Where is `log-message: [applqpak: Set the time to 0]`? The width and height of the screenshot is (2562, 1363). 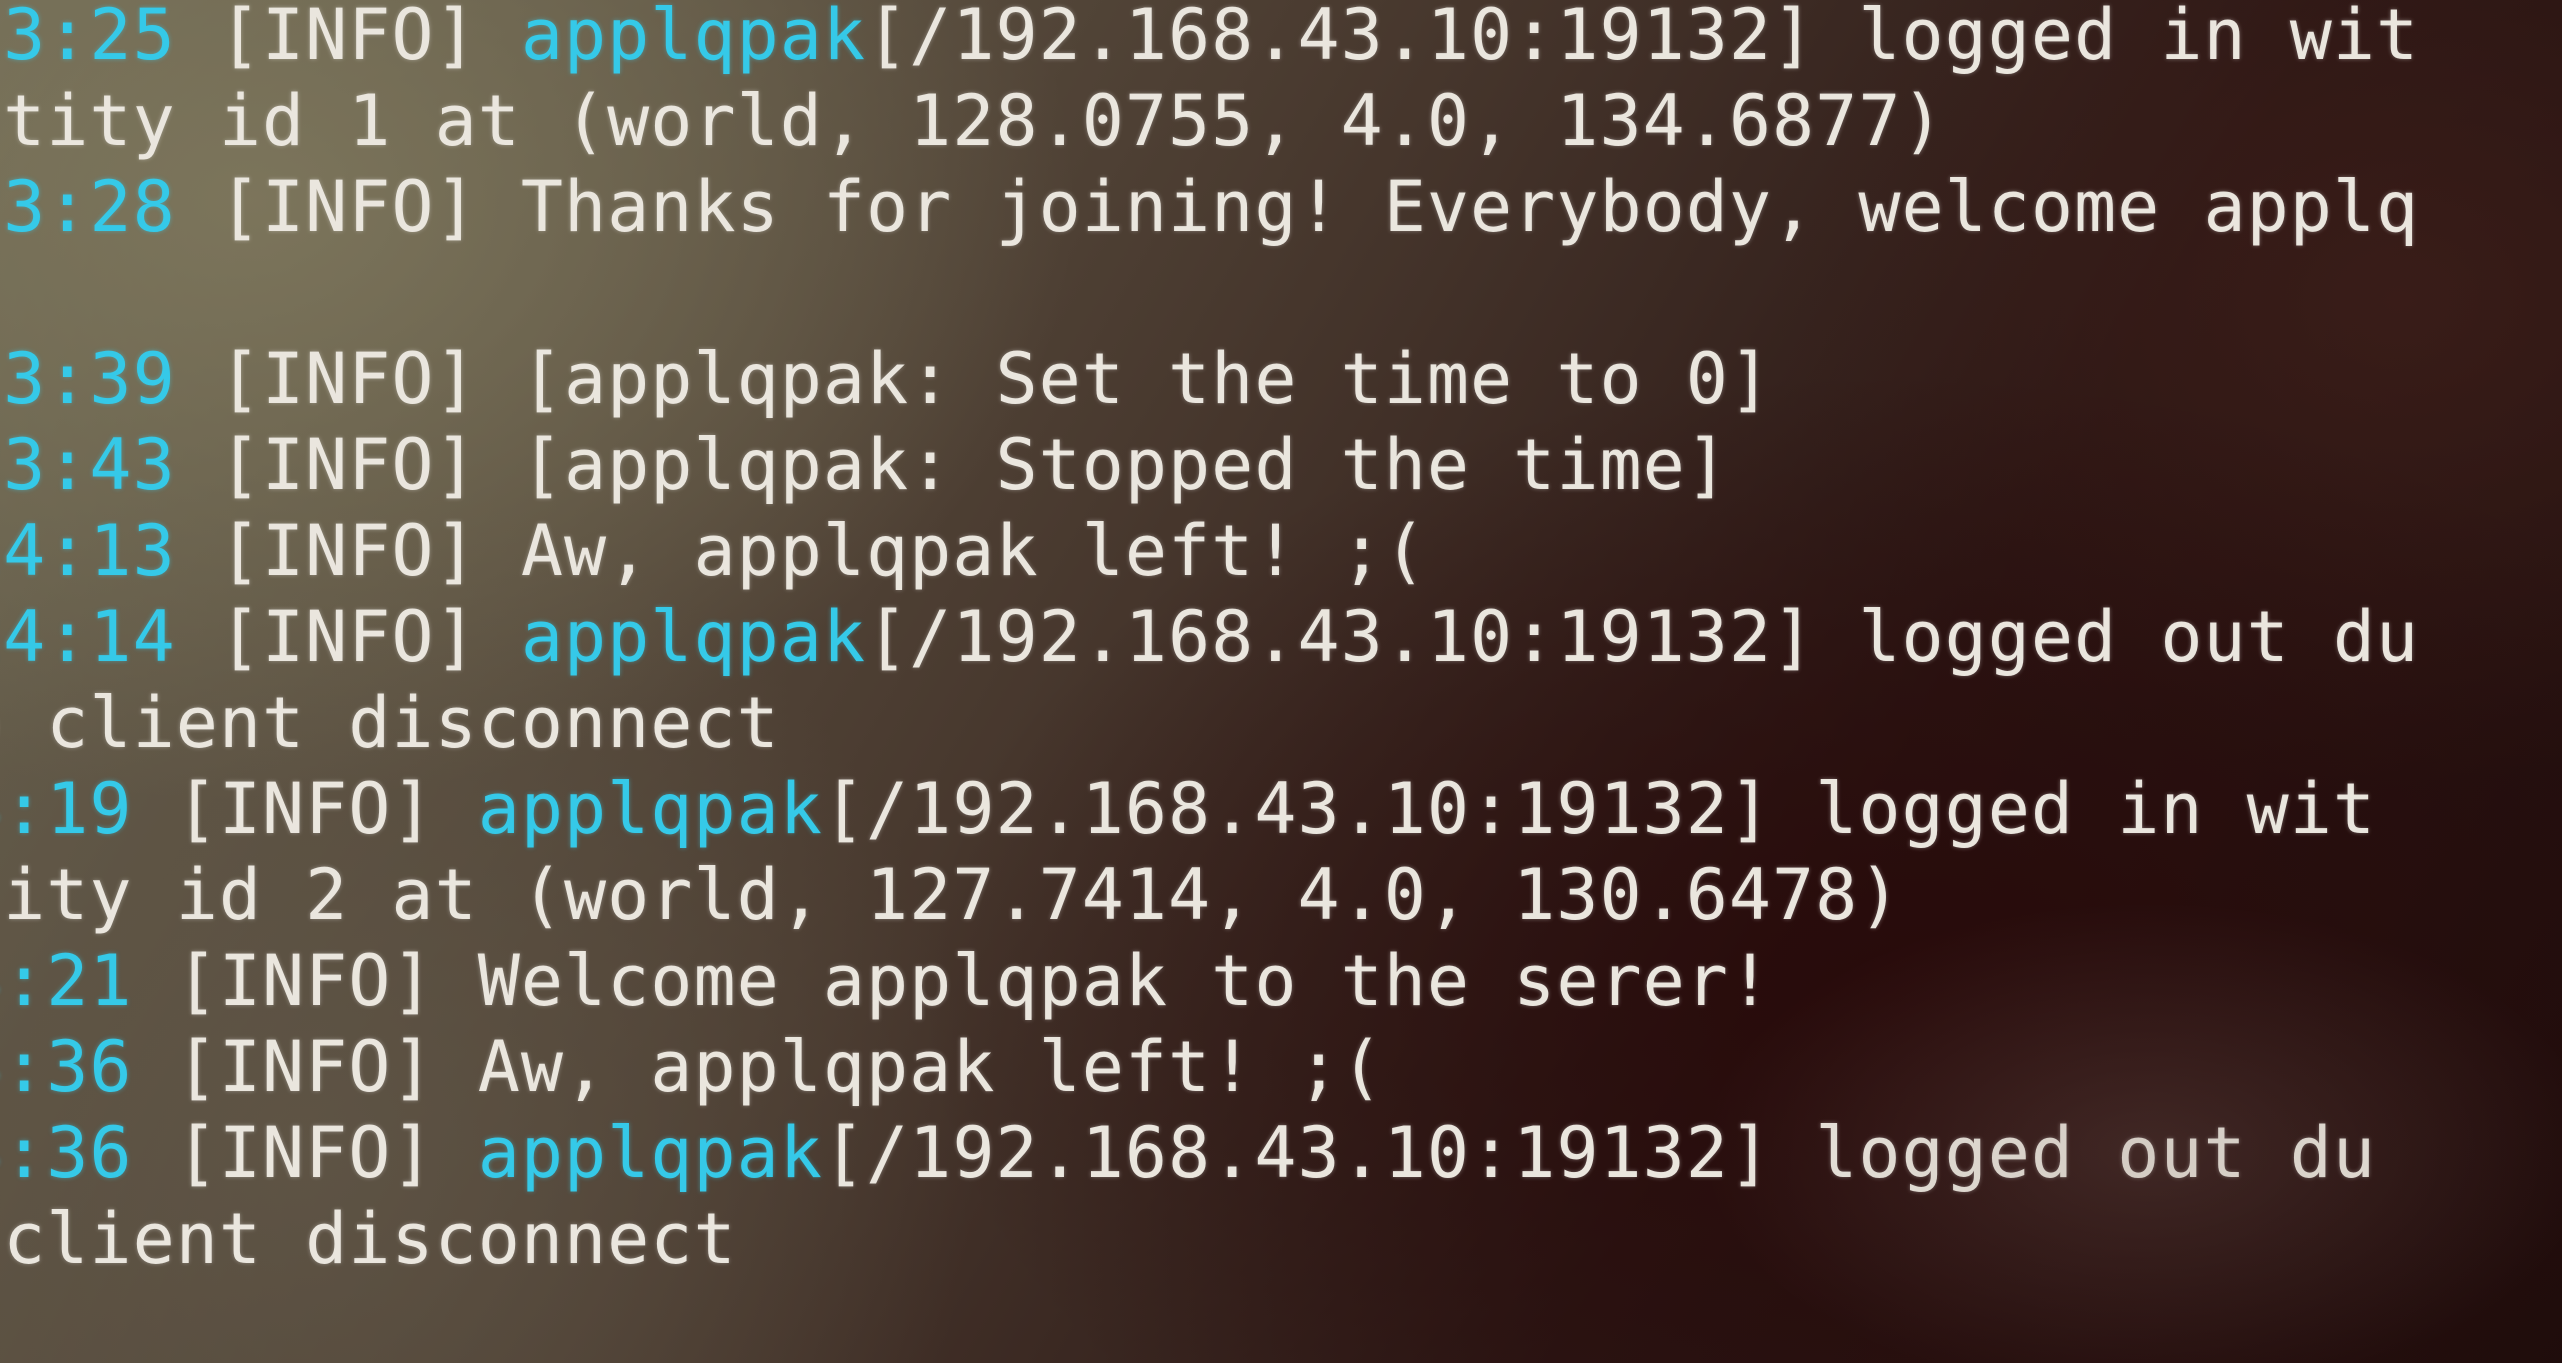
log-message: [applqpak: Set the time to 0] is located at coordinates (1146, 379).